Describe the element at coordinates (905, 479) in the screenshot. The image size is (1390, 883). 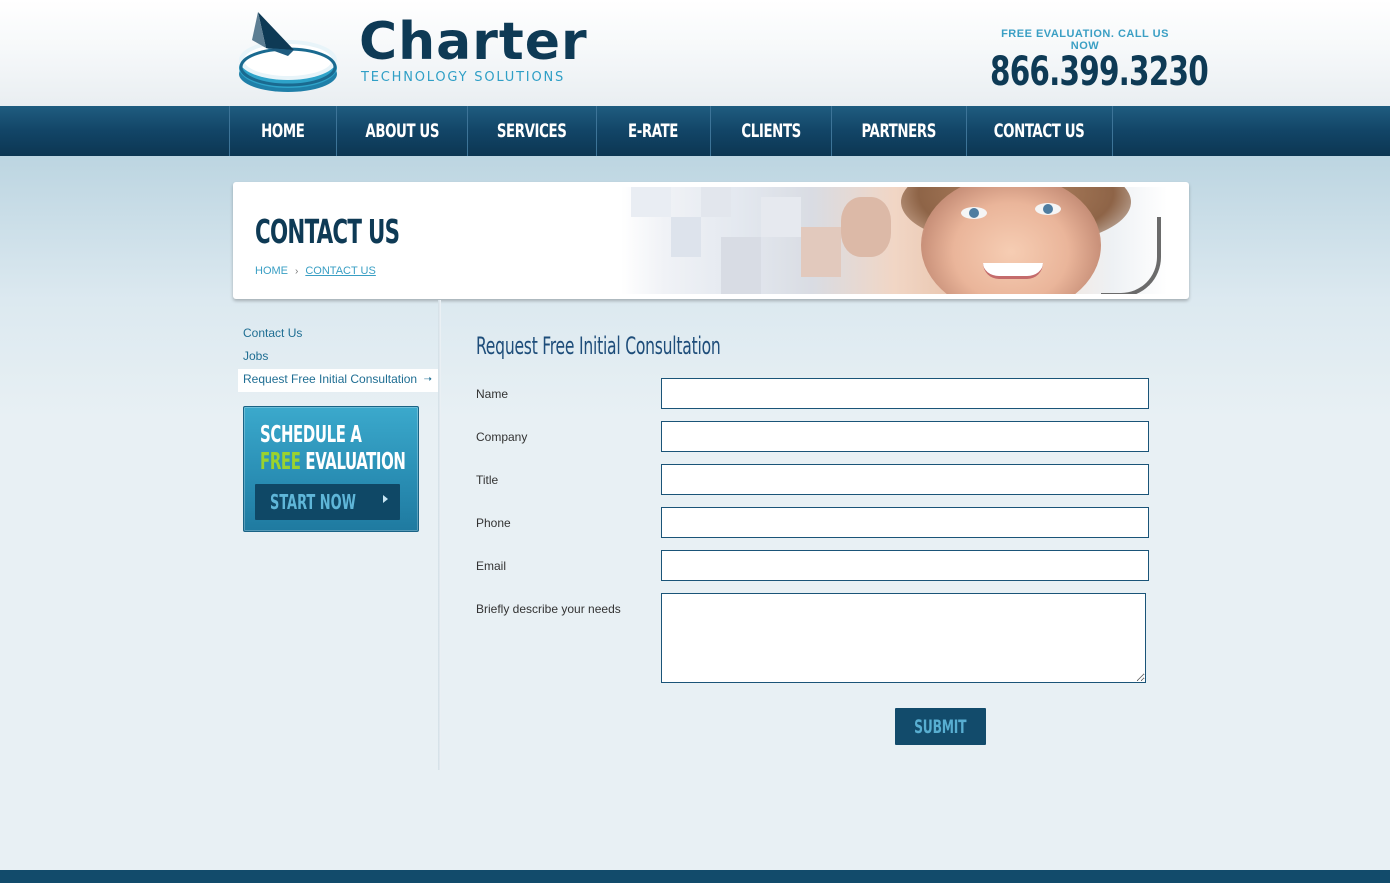
I see `title-field` at that location.